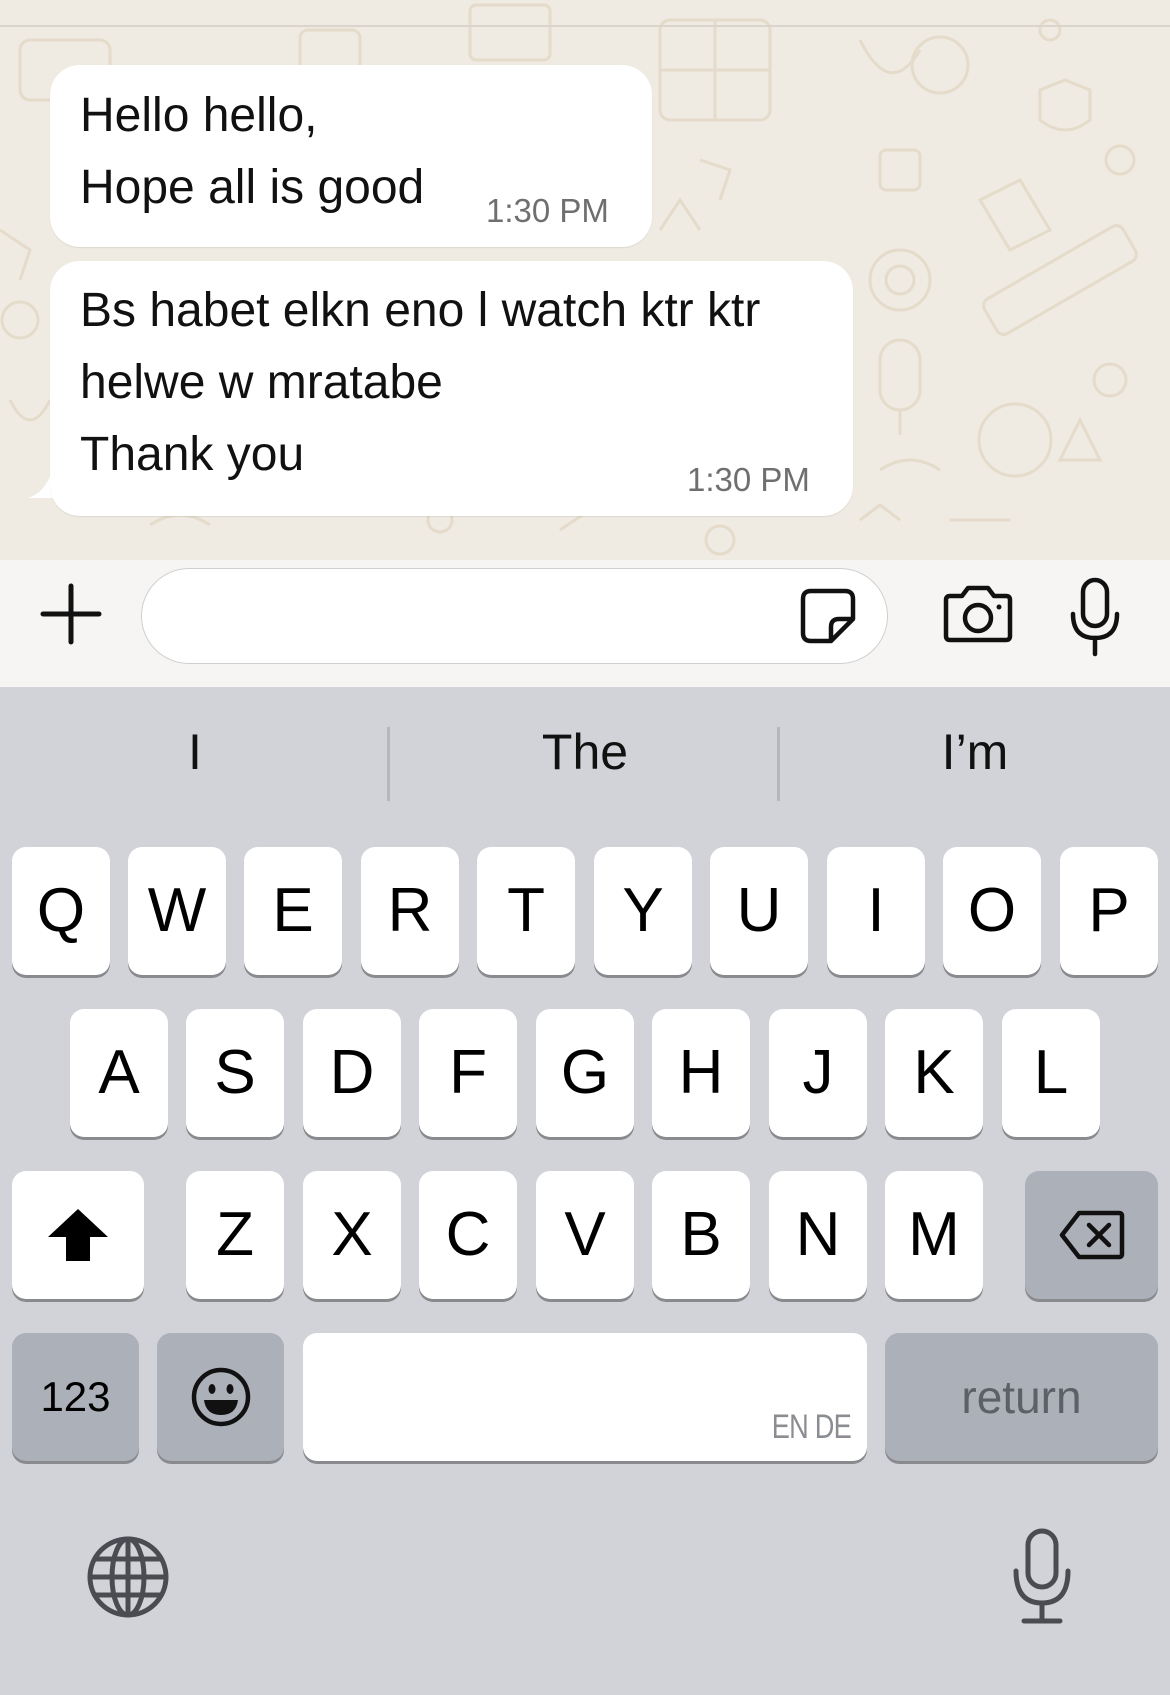  What do you see at coordinates (1042, 1577) in the screenshot?
I see `dictation-icon` at bounding box center [1042, 1577].